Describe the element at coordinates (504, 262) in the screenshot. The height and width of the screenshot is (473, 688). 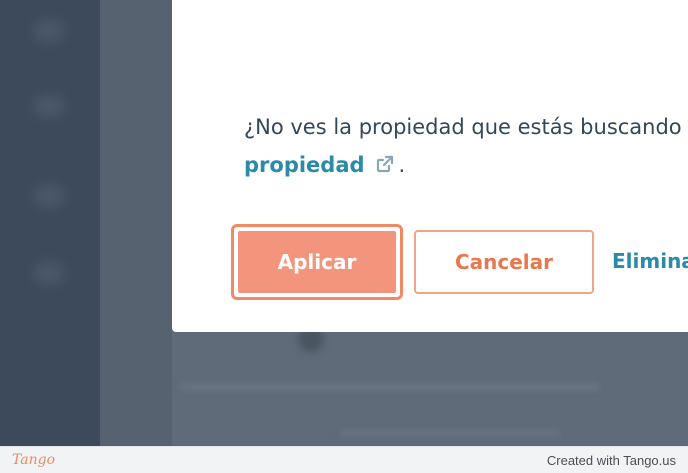
I see `cancel-button: Cancelar` at that location.